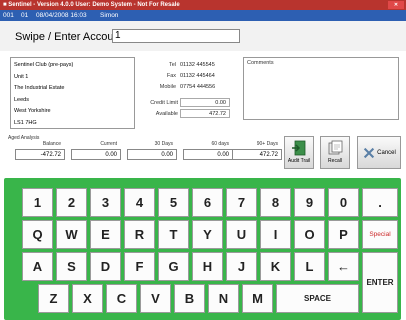  I want to click on aged-column-balance: Balance -472.72, so click(40, 152).